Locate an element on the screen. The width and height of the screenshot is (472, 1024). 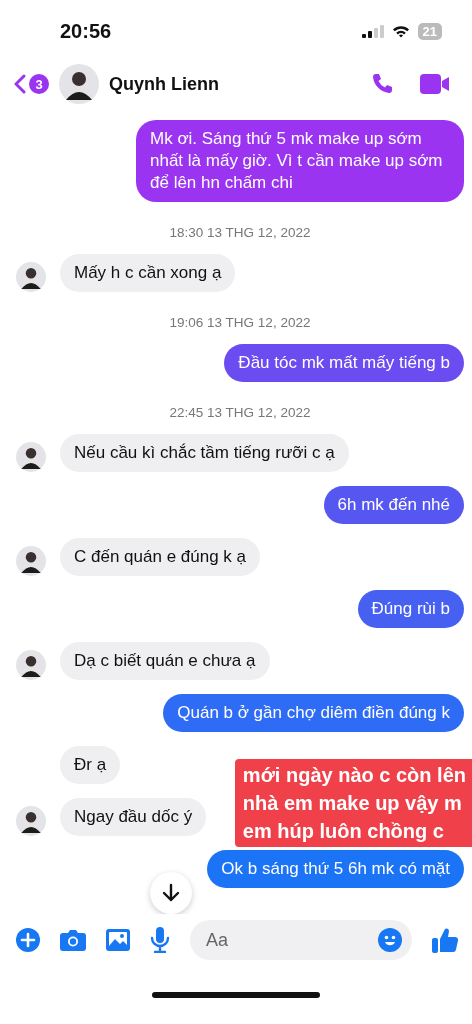
message-input: Aa is located at coordinates (301, 940).